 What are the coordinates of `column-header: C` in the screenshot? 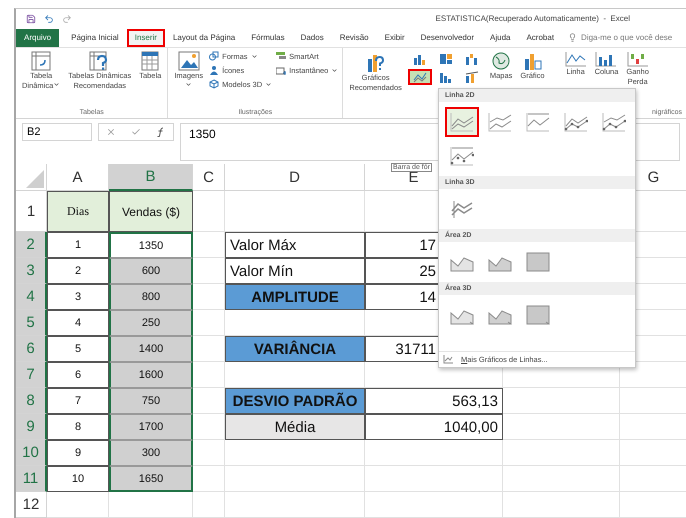 It's located at (209, 177).